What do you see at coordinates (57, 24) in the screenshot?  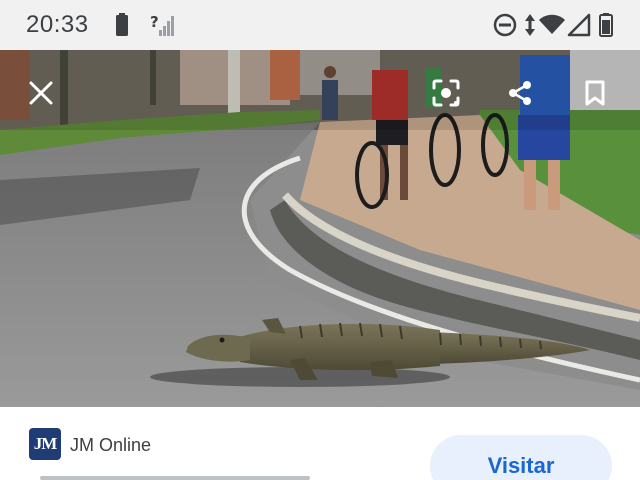 I see `status-time: 20:33` at bounding box center [57, 24].